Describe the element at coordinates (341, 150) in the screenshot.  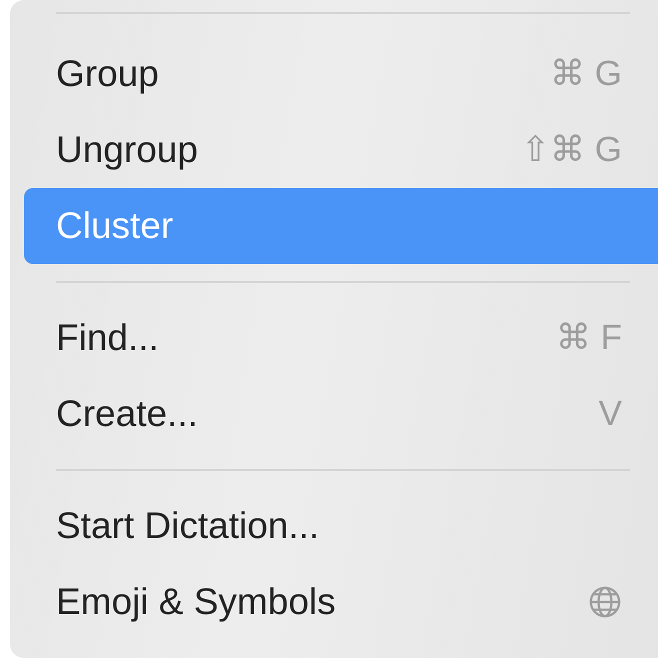
I see `menu-item: Ungroup ⇧⌘ G` at that location.